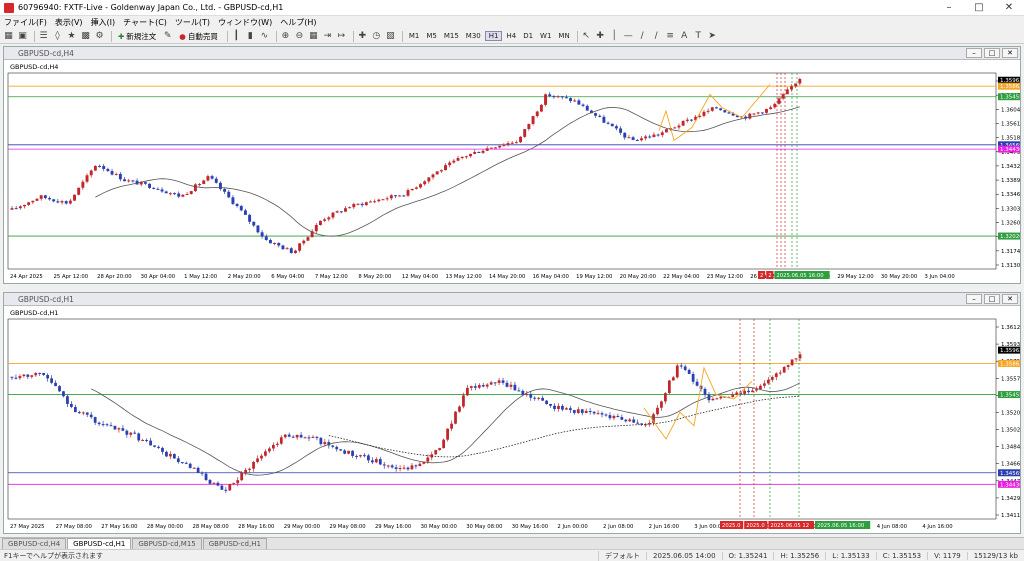 The width and height of the screenshot is (1024, 561). Describe the element at coordinates (414, 36) in the screenshot. I see `timeframe-m1: M1` at that location.